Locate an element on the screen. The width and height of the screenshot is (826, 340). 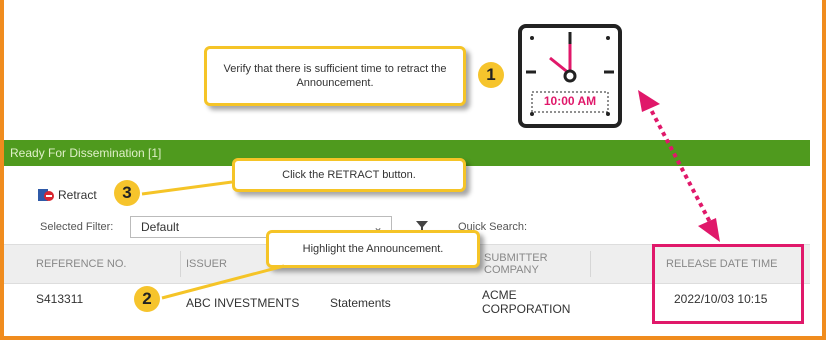
clock-time-label: 10:00 AM is located at coordinates (570, 101).